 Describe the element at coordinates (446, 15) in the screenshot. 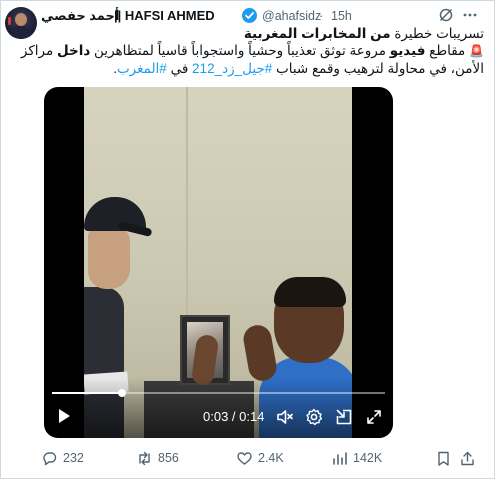

I see `grok-icon` at that location.